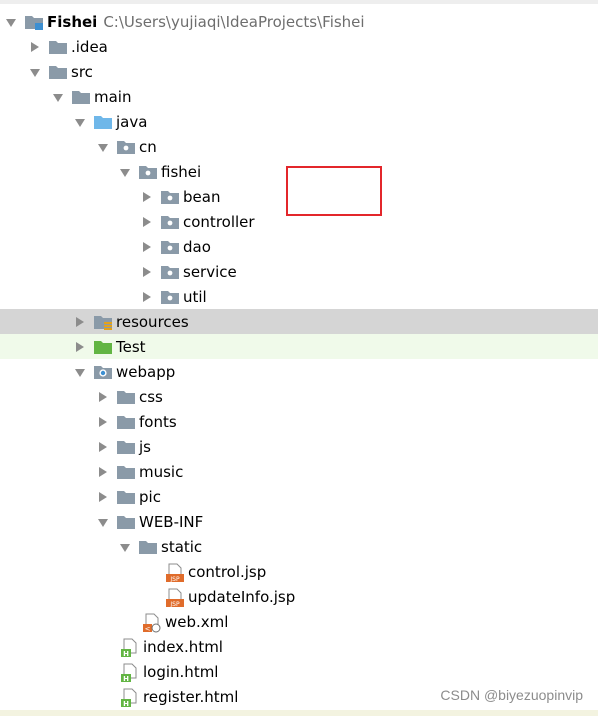  What do you see at coordinates (299, 121) in the screenshot?
I see `tree-row-java: java` at bounding box center [299, 121].